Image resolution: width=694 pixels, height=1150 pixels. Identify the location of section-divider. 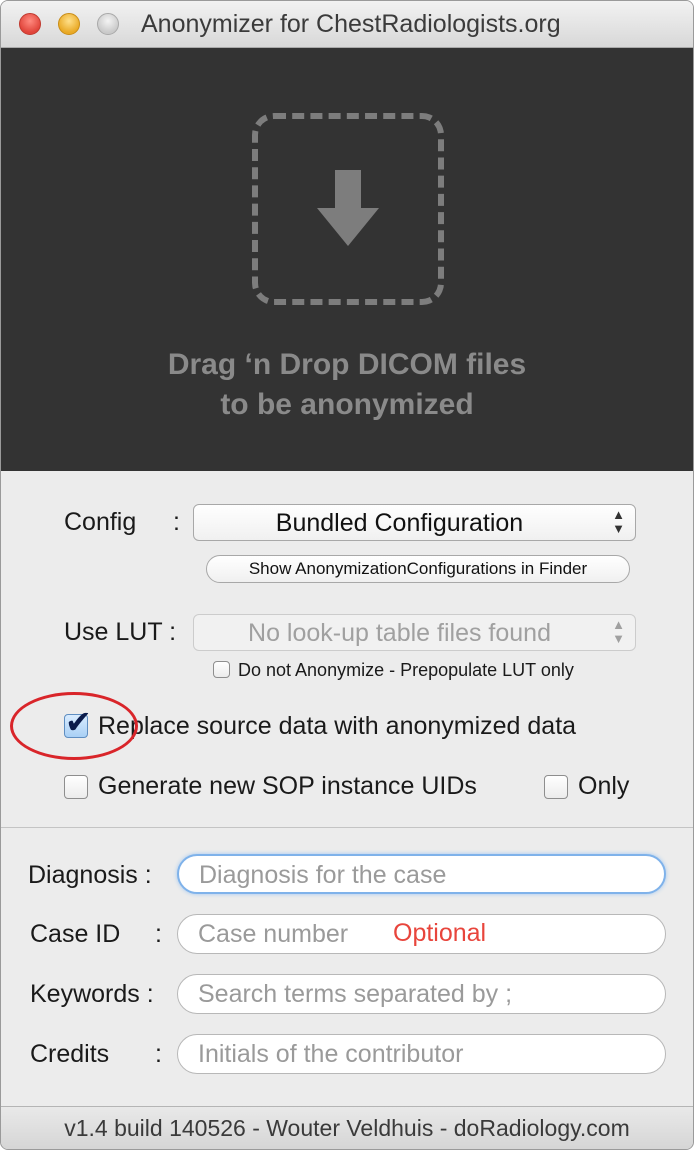
(347, 827).